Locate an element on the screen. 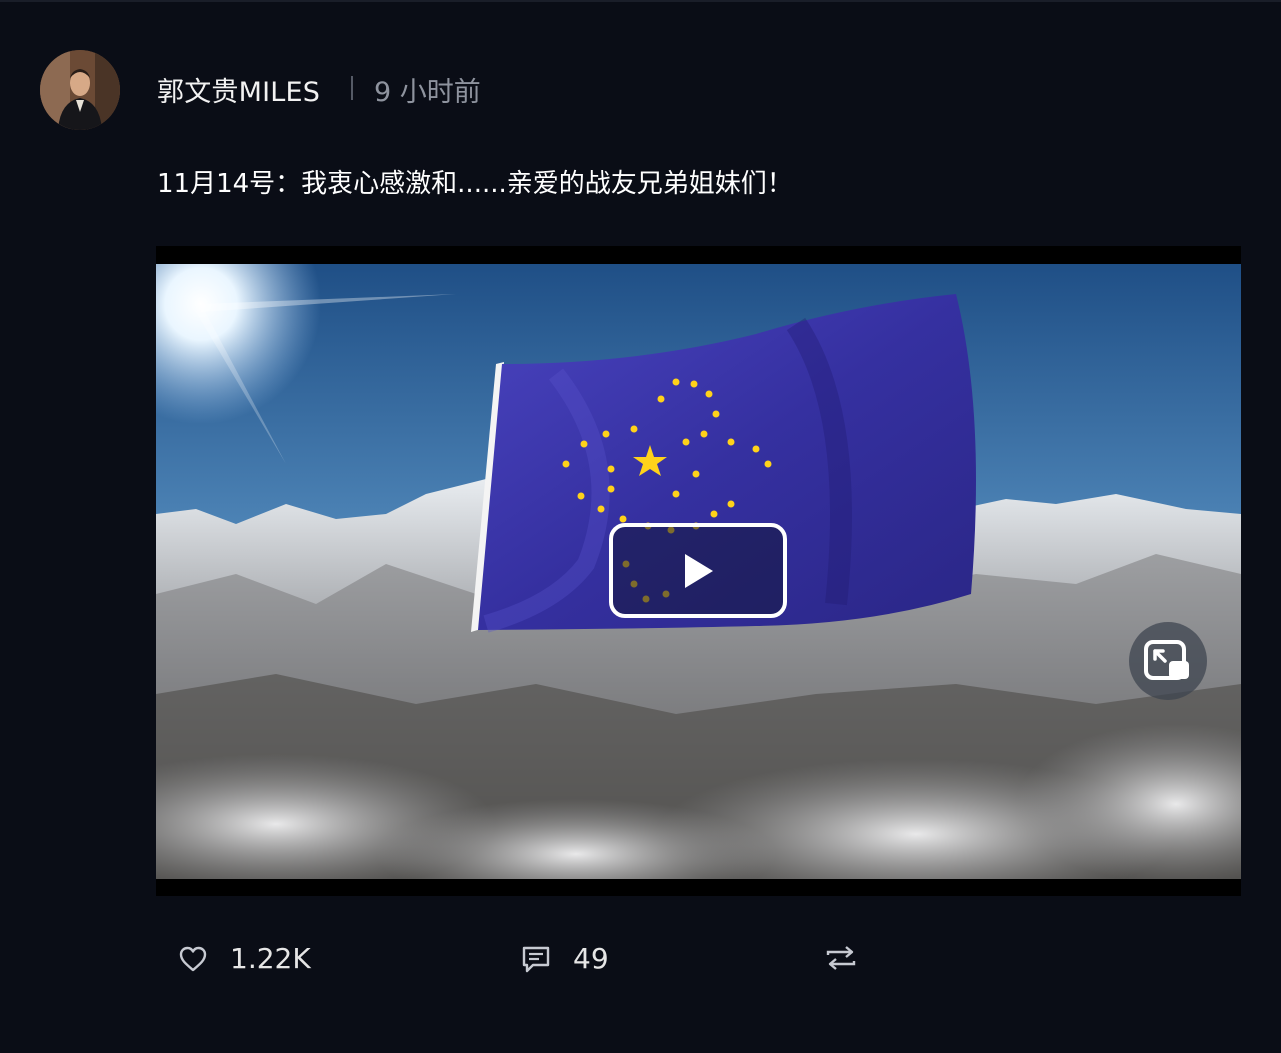 The image size is (1281, 1053). play-icon is located at coordinates (699, 570).